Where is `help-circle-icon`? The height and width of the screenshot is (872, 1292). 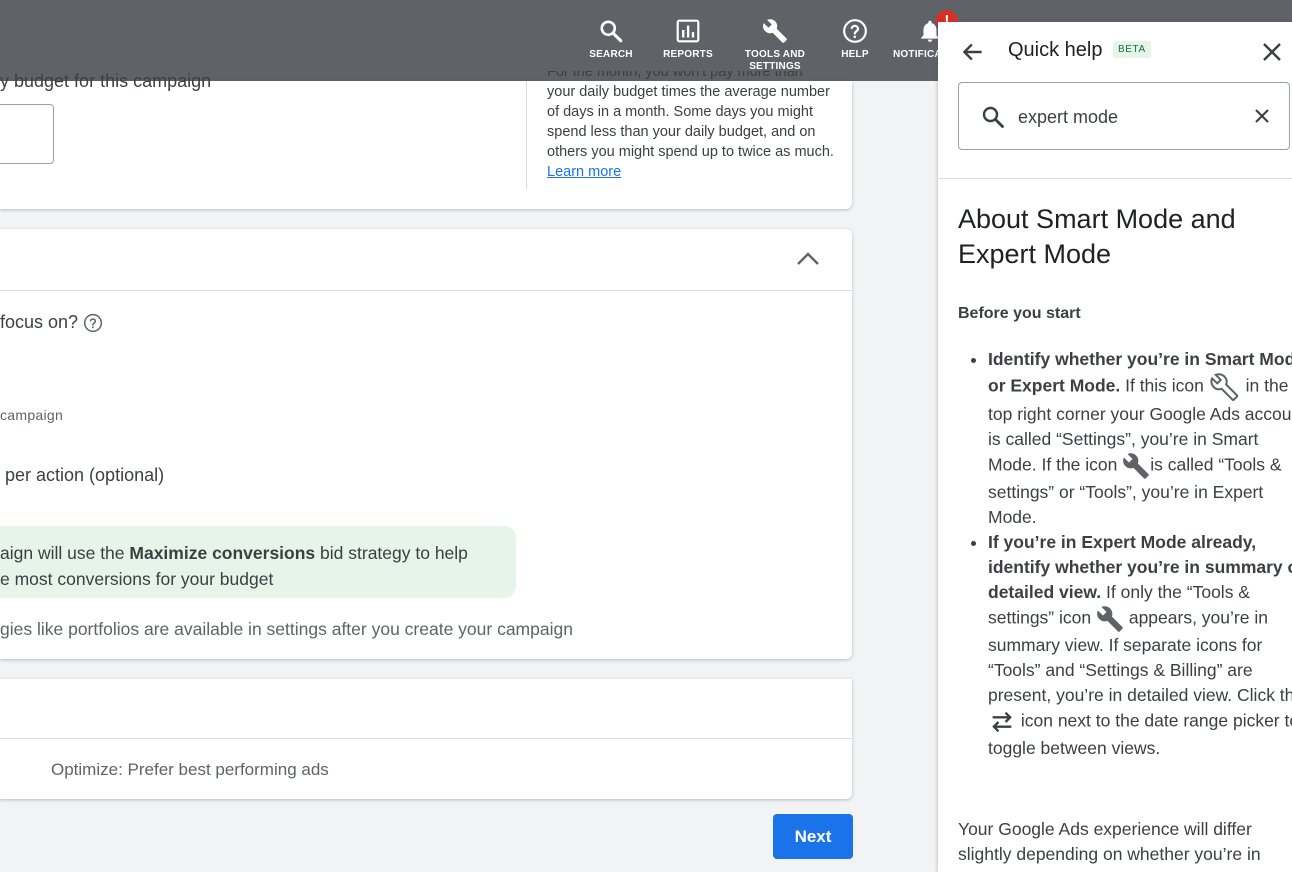
help-circle-icon is located at coordinates (93, 323).